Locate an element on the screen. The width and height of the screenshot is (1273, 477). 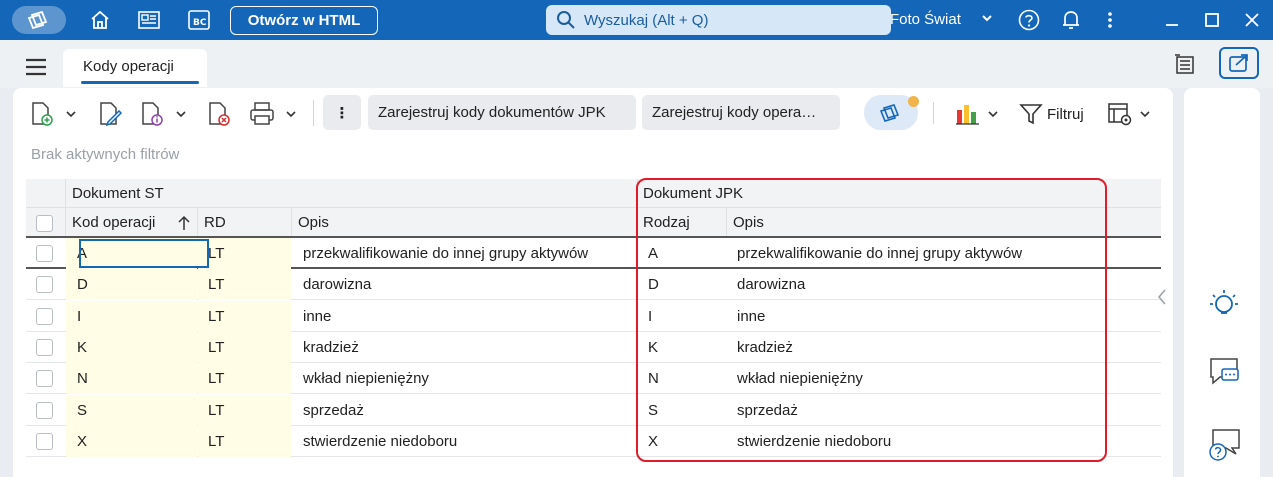
more-vert-icon is located at coordinates (1110, 20).